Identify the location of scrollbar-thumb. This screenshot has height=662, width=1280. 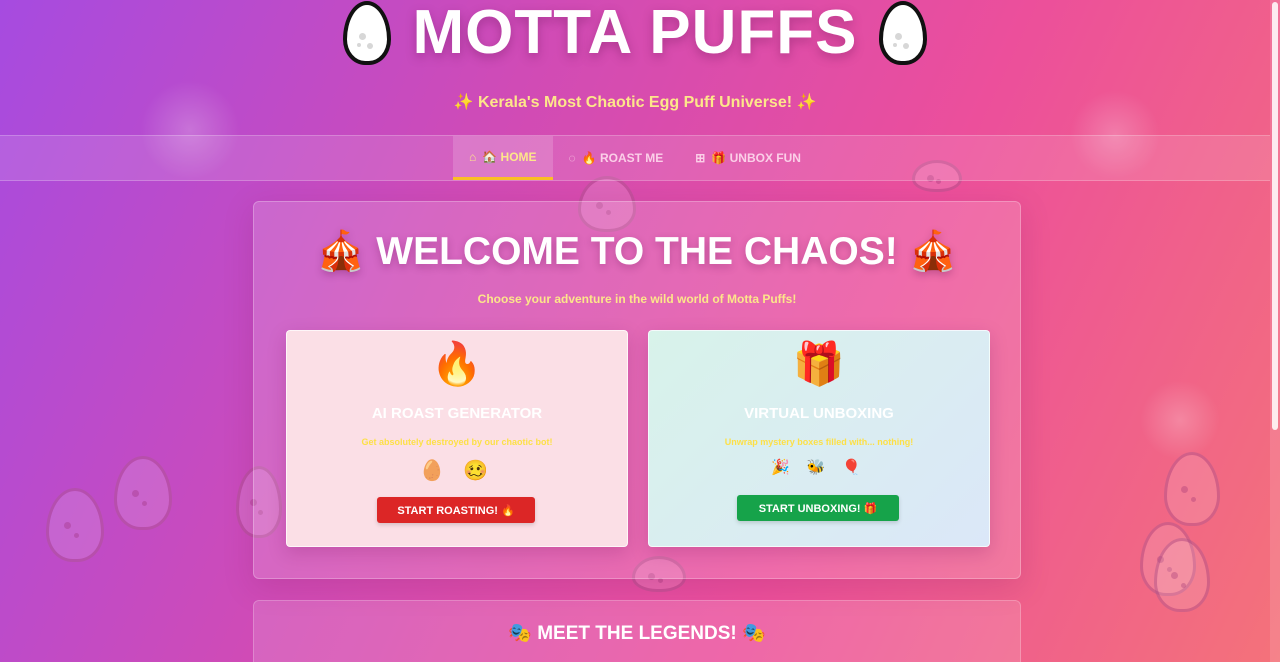
(1275, 216).